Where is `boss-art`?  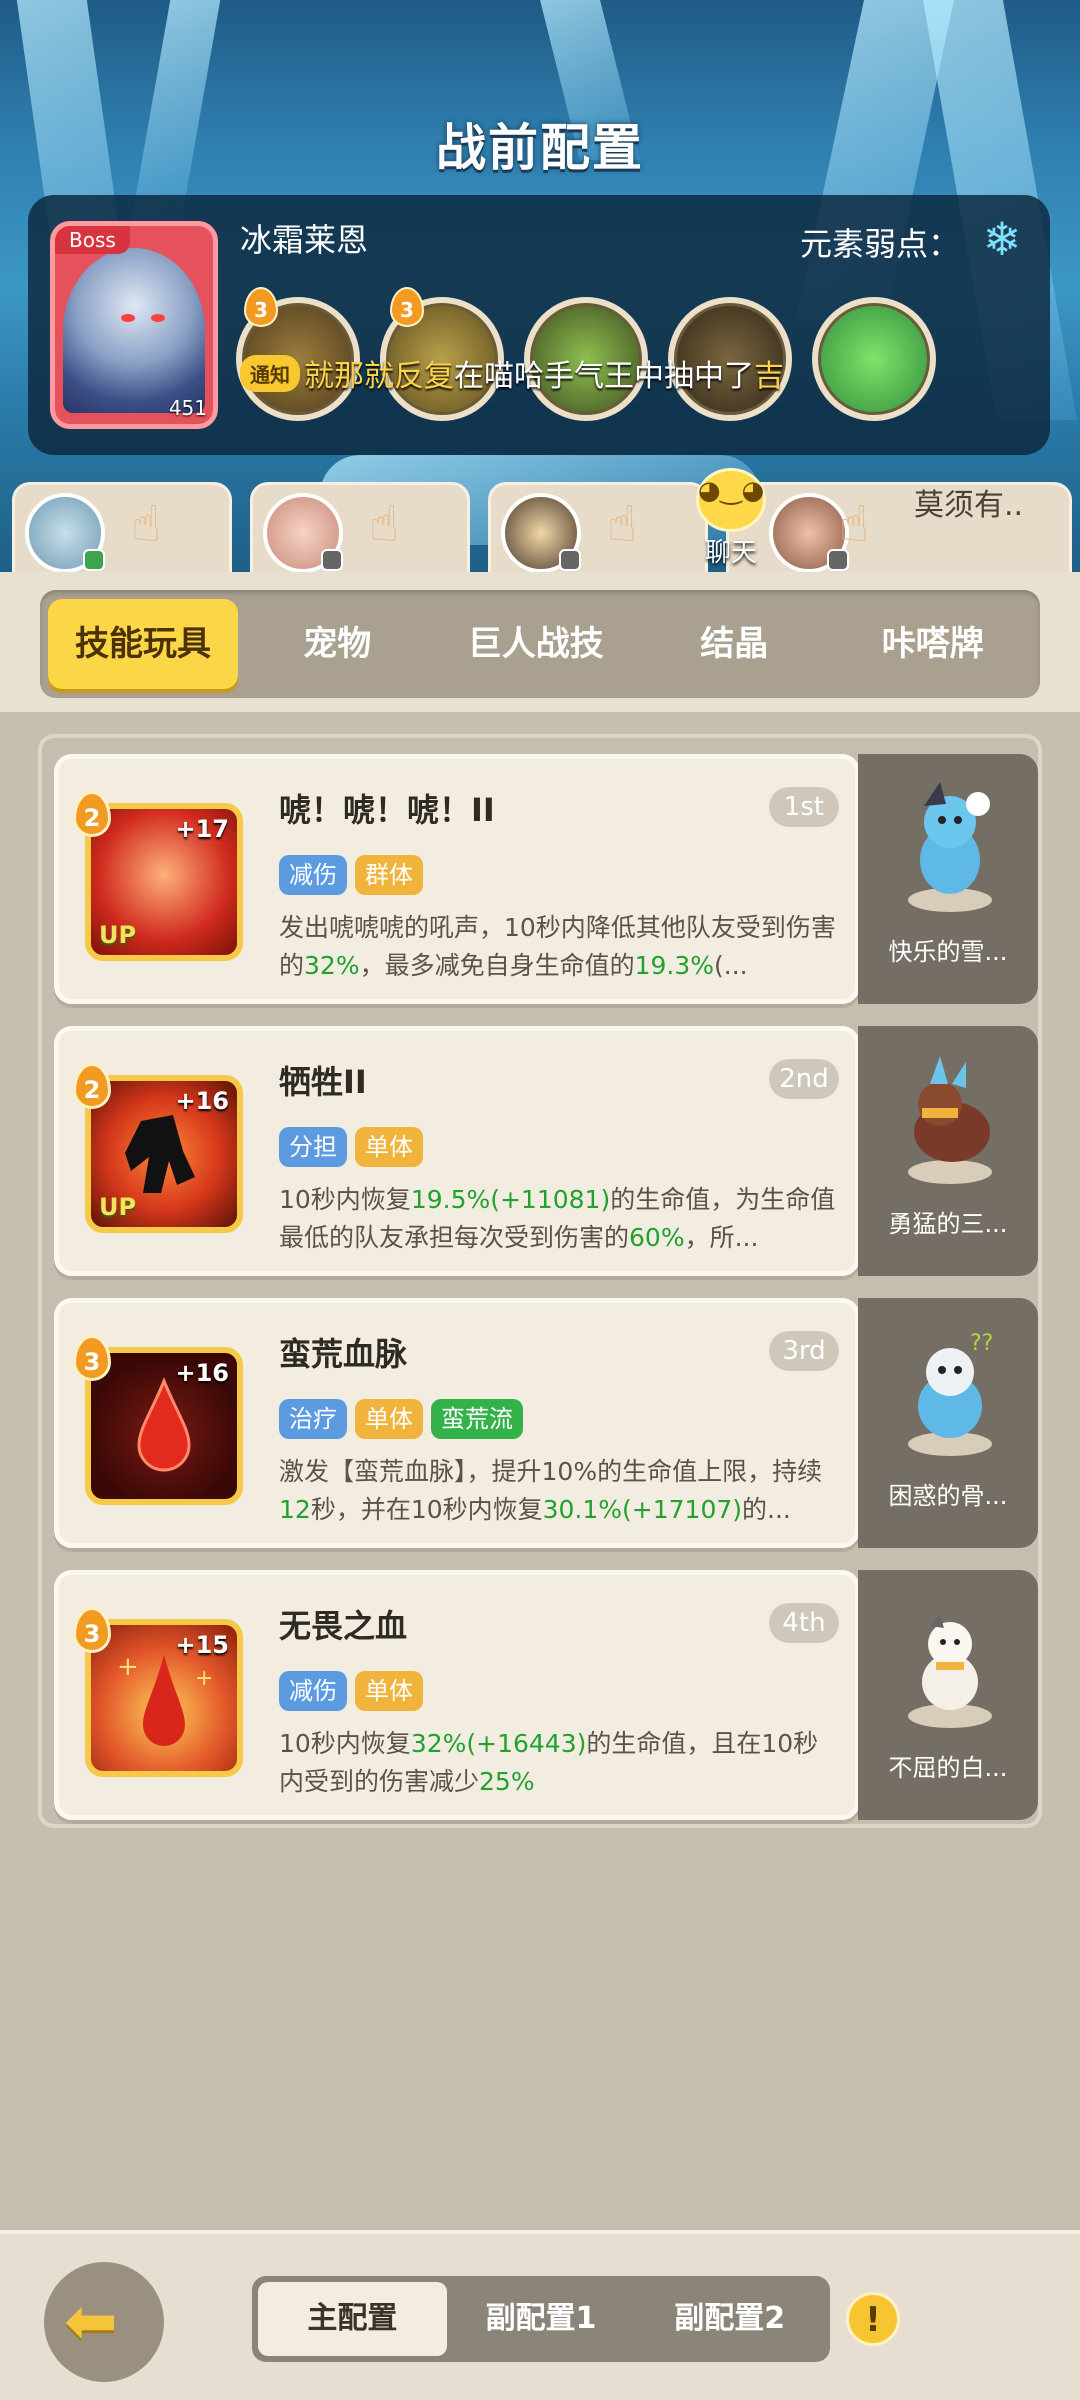
boss-art is located at coordinates (134, 330).